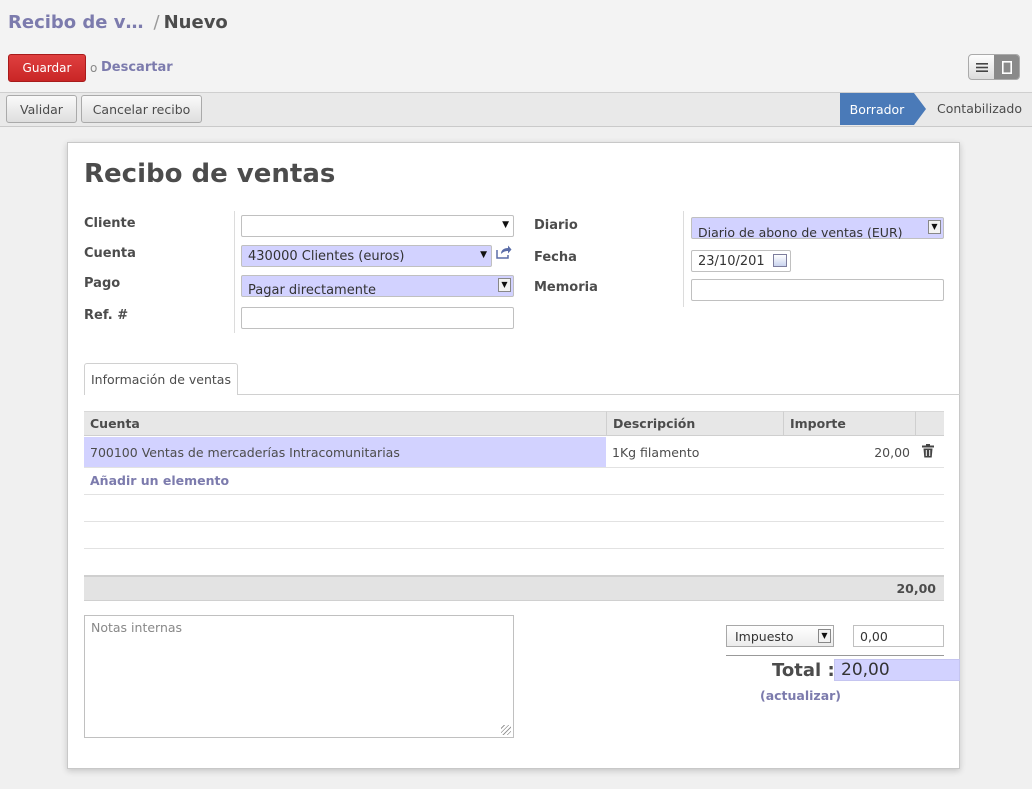 This screenshot has height=789, width=1032. I want to click on state-arrow, so click(920, 109).